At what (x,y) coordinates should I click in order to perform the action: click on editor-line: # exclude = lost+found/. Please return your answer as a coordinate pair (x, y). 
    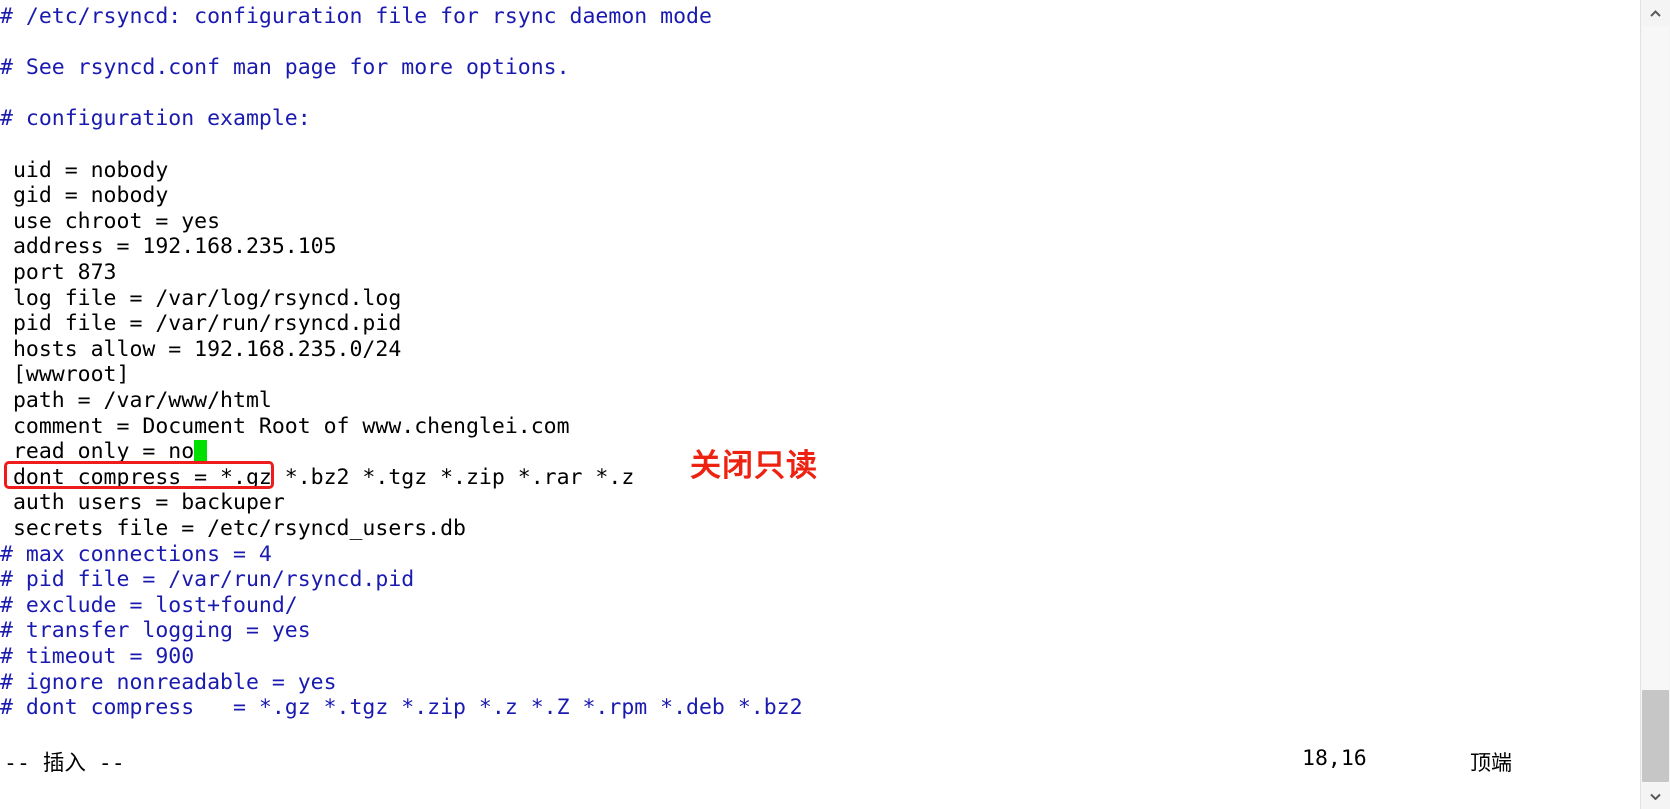
    Looking at the image, I should click on (149, 605).